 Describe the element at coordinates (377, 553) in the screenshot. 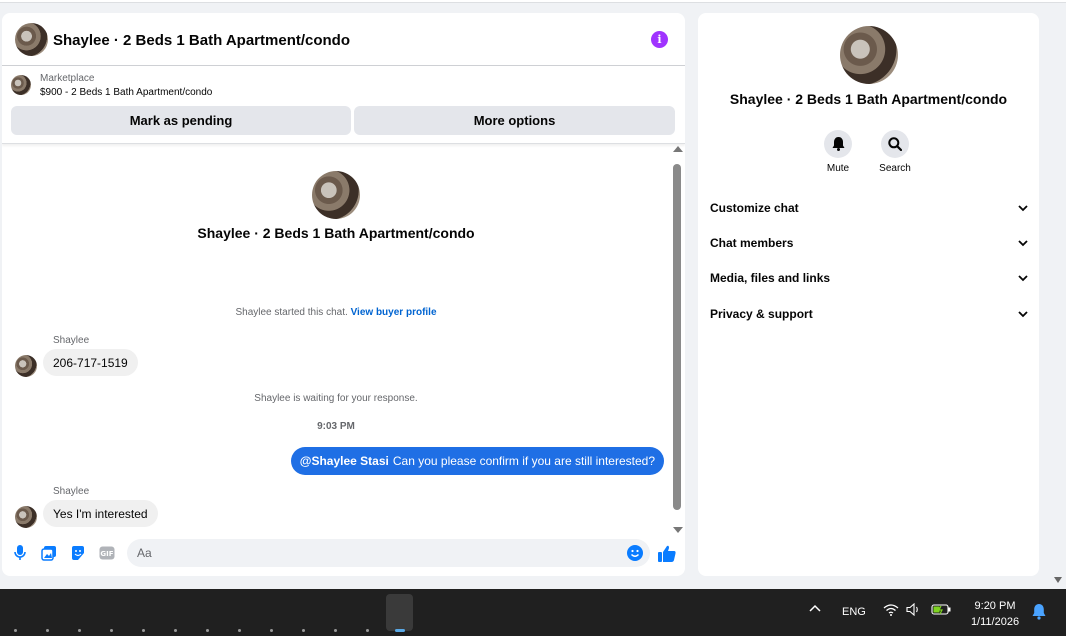

I see `message-input` at that location.